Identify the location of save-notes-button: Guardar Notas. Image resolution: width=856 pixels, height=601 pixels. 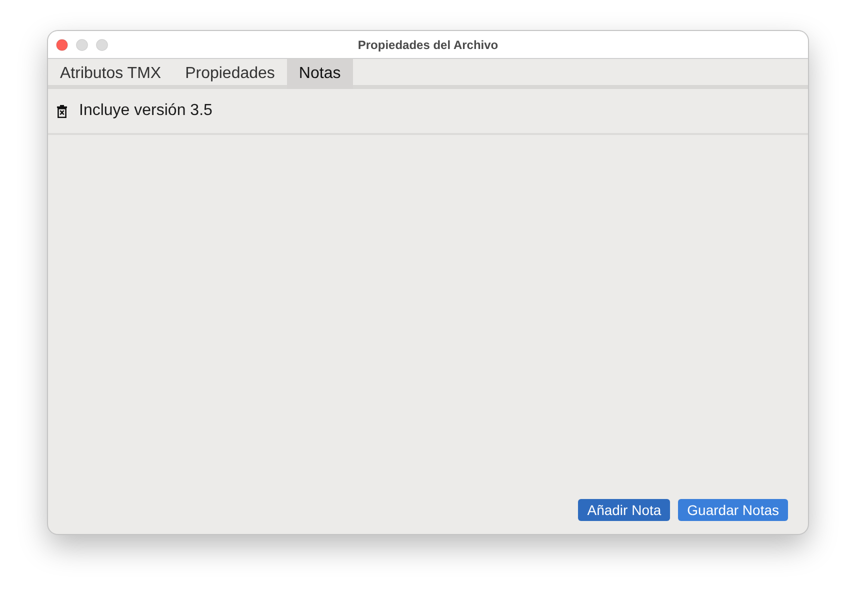
(733, 510).